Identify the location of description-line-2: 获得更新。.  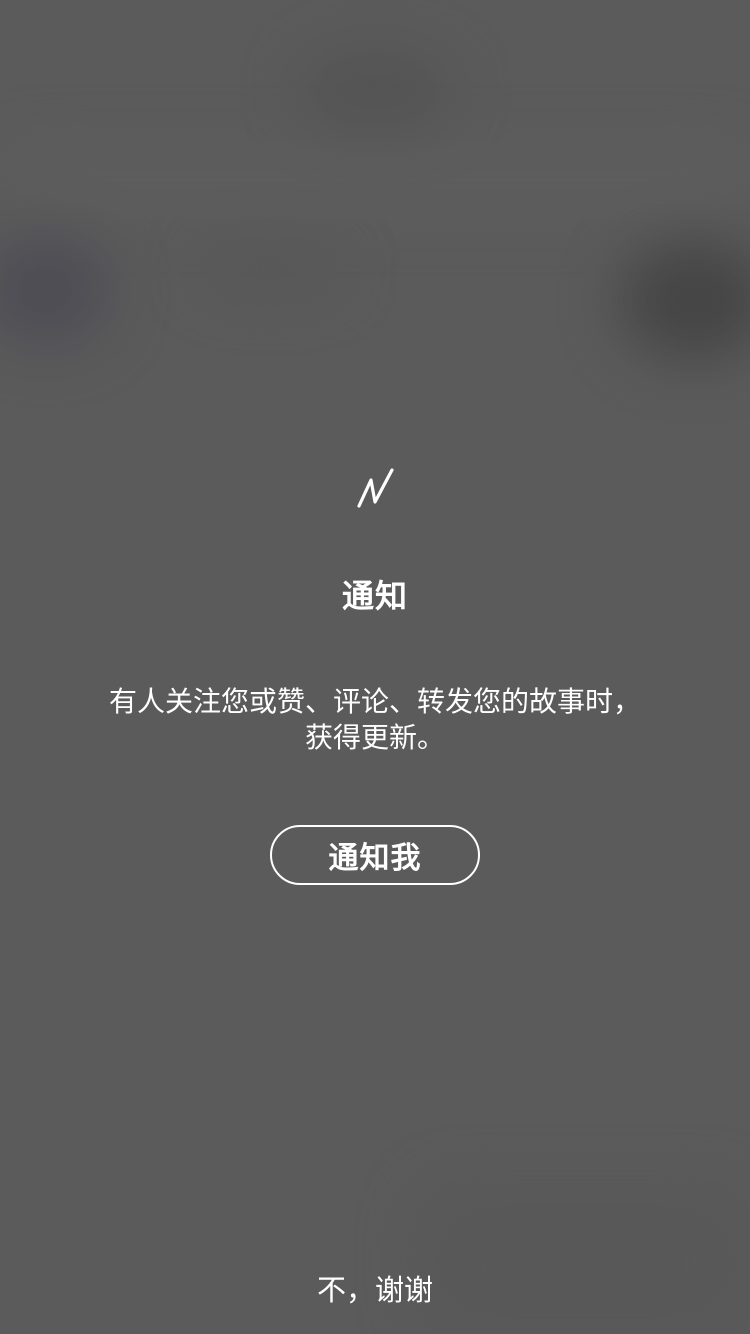
(374, 737).